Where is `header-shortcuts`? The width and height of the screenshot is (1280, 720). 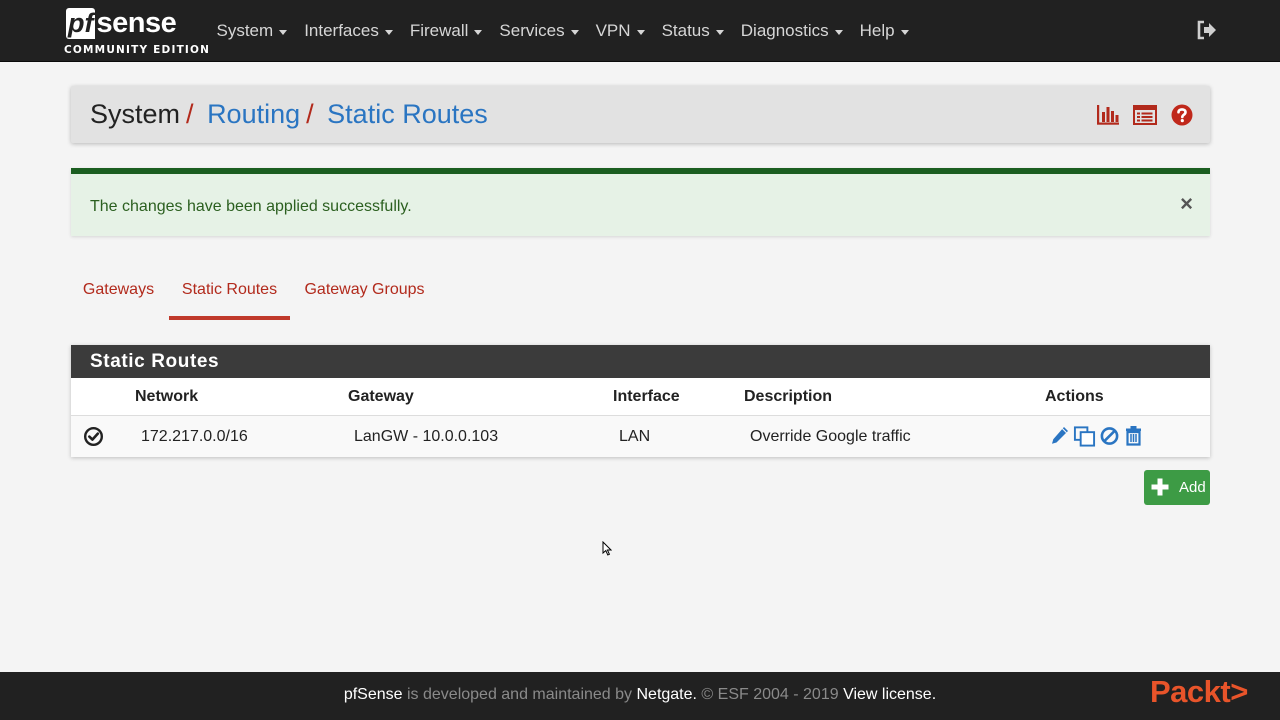
header-shortcuts is located at coordinates (1145, 115).